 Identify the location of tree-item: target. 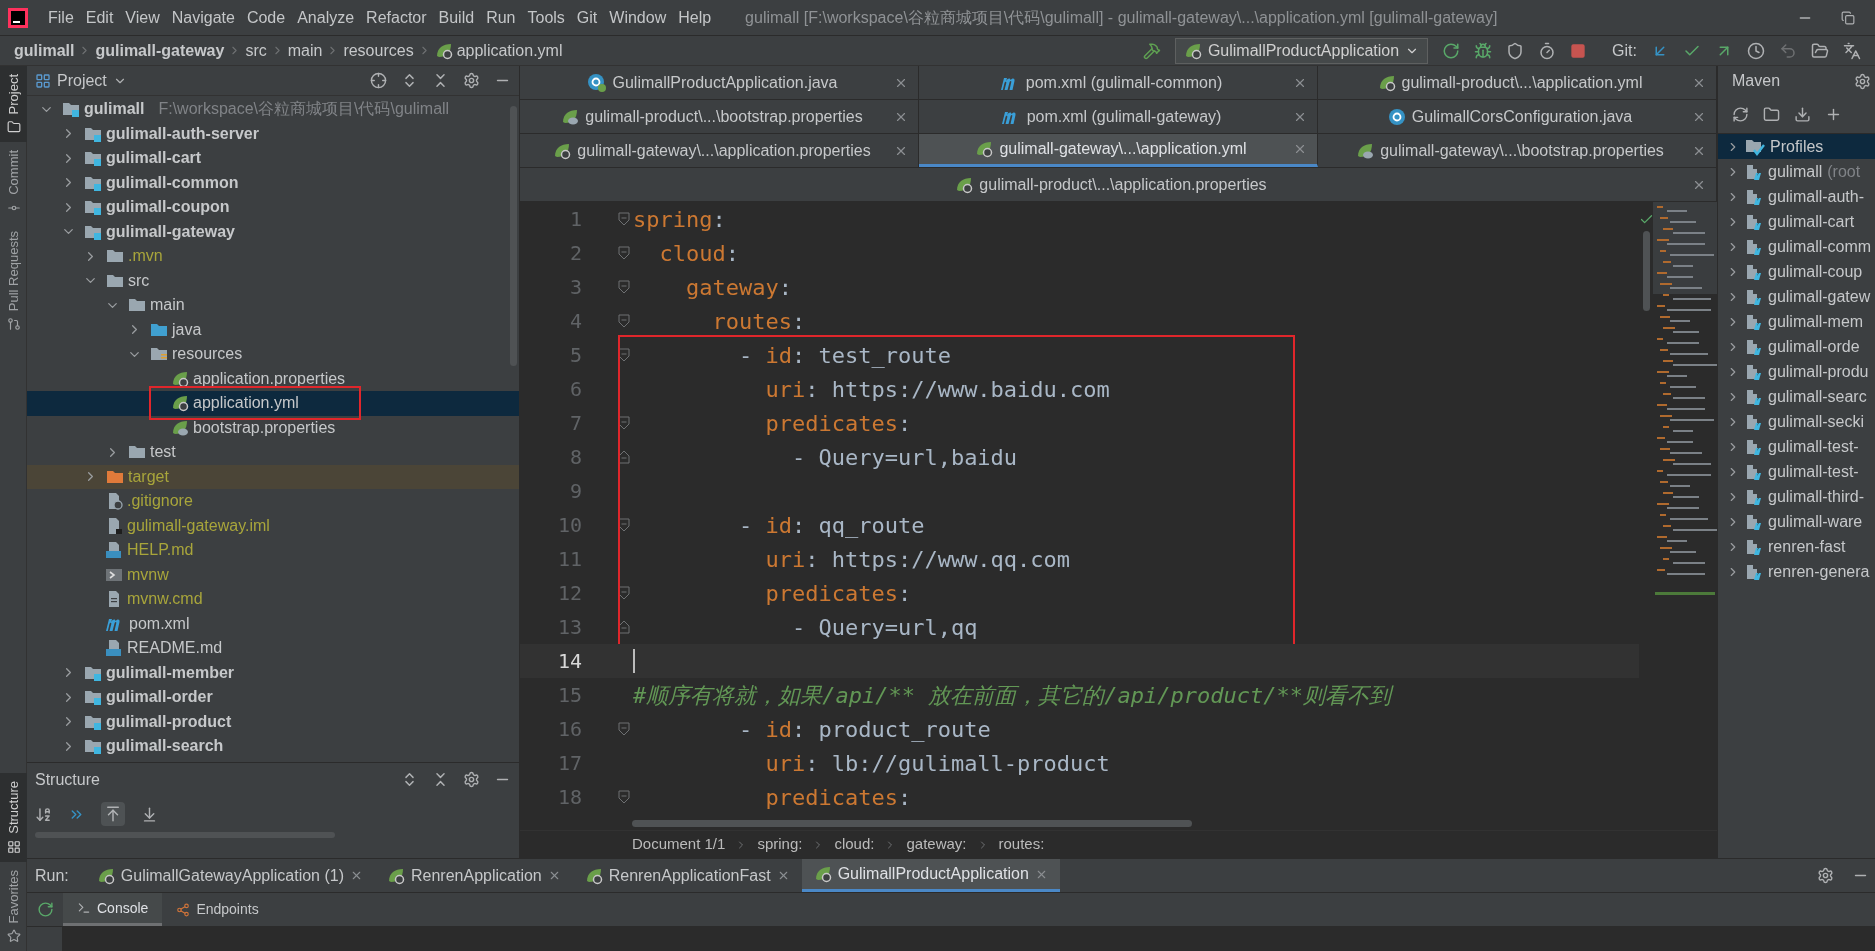
(273, 476).